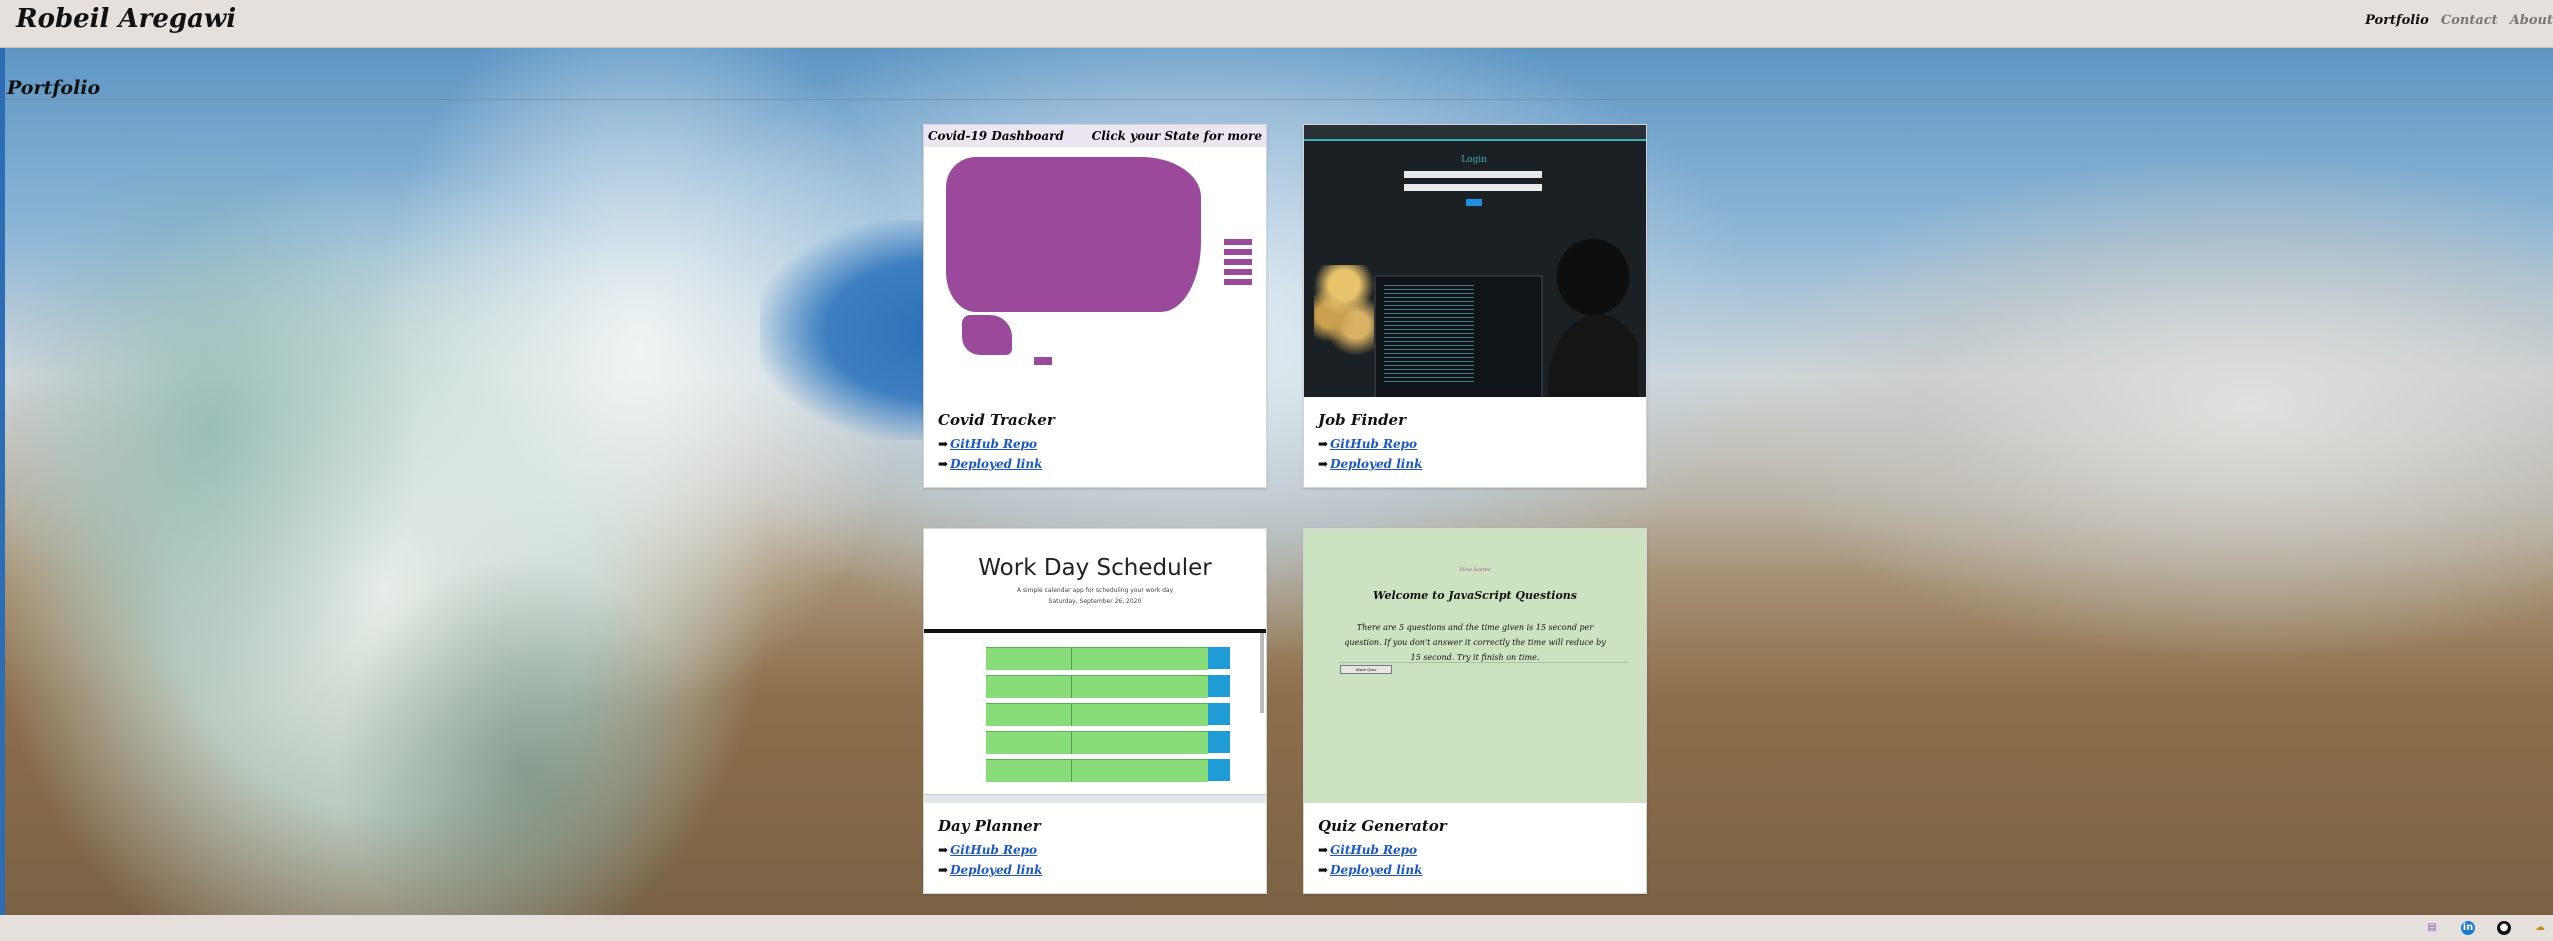 The width and height of the screenshot is (2553, 941). Describe the element at coordinates (1366, 669) in the screenshot. I see `start-quiz-button: Start Quiz` at that location.